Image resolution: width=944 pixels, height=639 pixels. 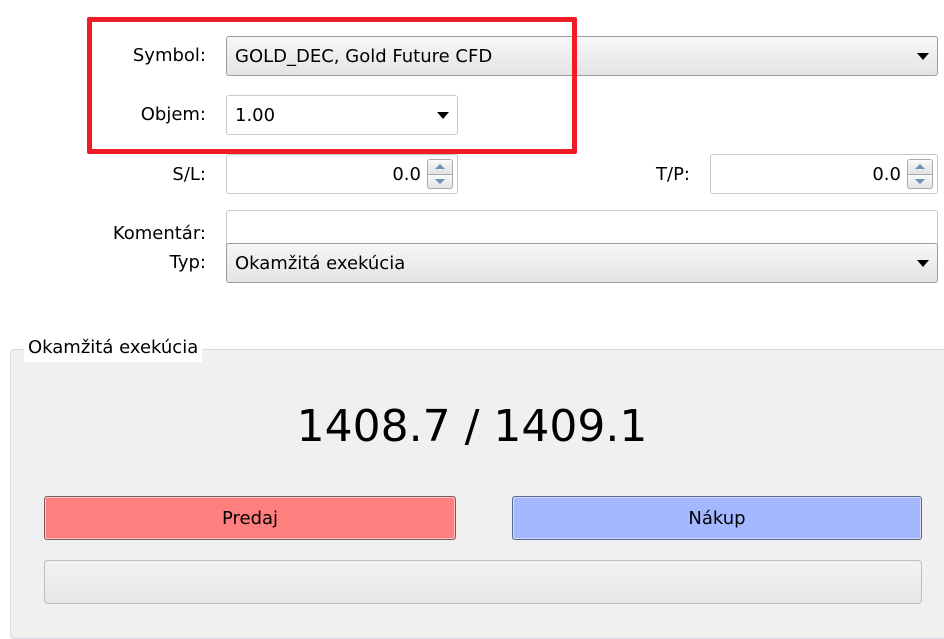 I want to click on sl-spinbox: 0.0, so click(x=342, y=174).